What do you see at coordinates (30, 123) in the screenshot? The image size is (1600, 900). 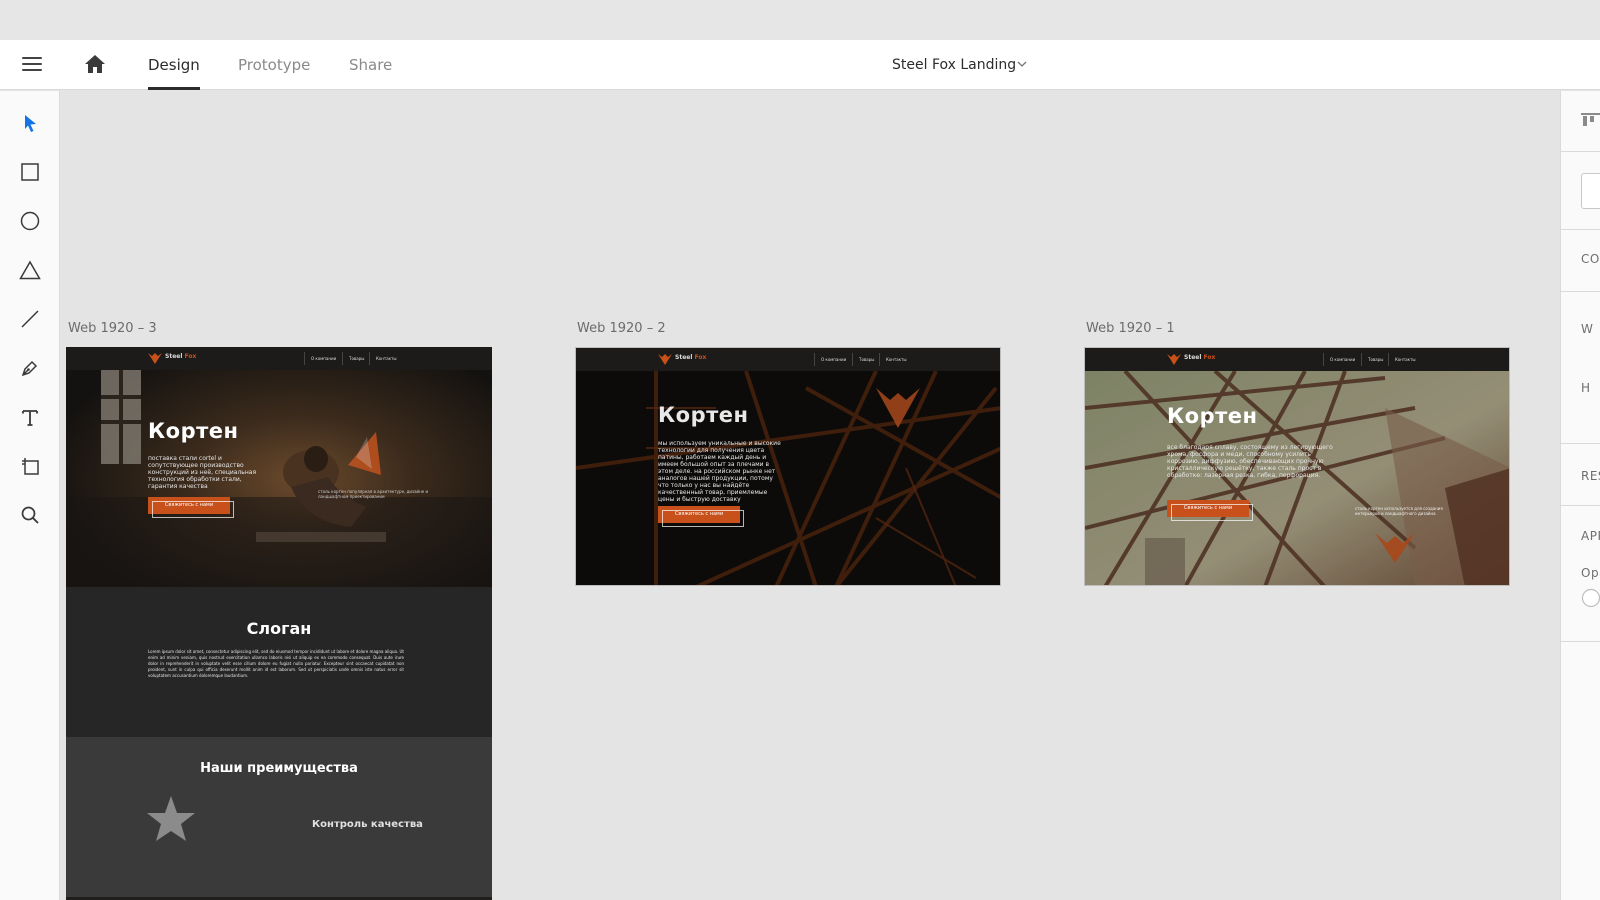 I see `select-icon` at bounding box center [30, 123].